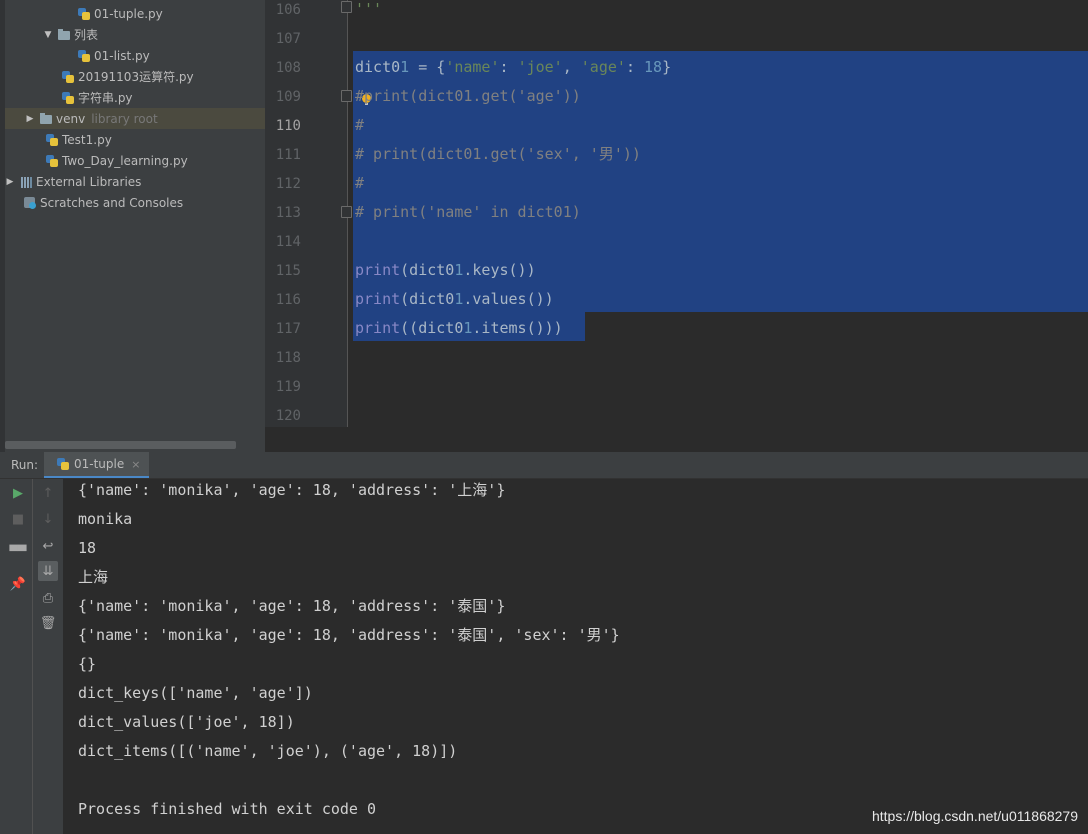  Describe the element at coordinates (18, 519) in the screenshot. I see `stop-icon: ■` at that location.